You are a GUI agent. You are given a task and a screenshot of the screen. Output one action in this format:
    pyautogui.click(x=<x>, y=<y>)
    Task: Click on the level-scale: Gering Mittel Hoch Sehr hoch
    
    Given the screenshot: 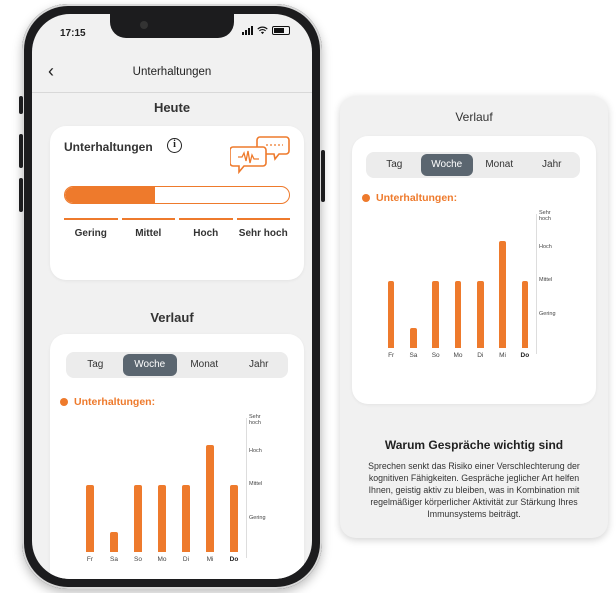 What is the action you would take?
    pyautogui.click(x=177, y=228)
    